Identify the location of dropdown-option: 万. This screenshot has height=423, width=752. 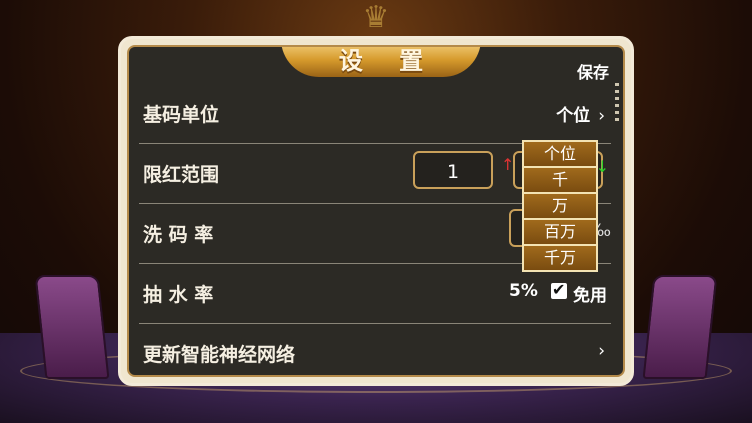
(560, 206).